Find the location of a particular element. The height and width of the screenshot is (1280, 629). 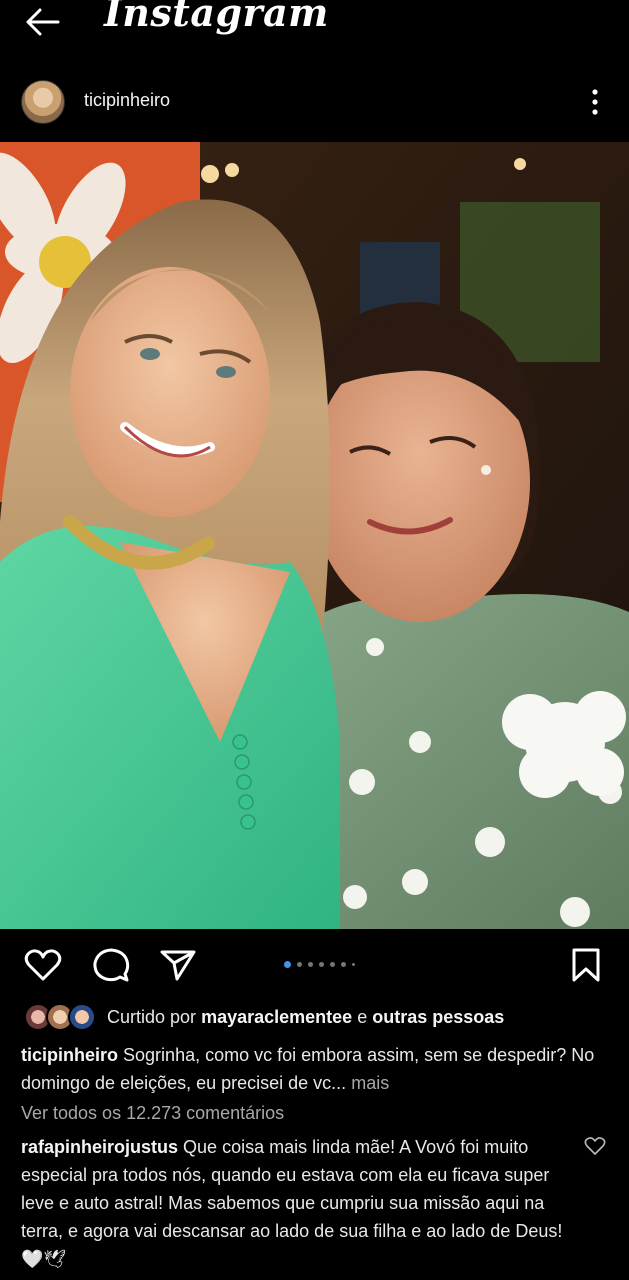

comment-button is located at coordinates (111, 967).